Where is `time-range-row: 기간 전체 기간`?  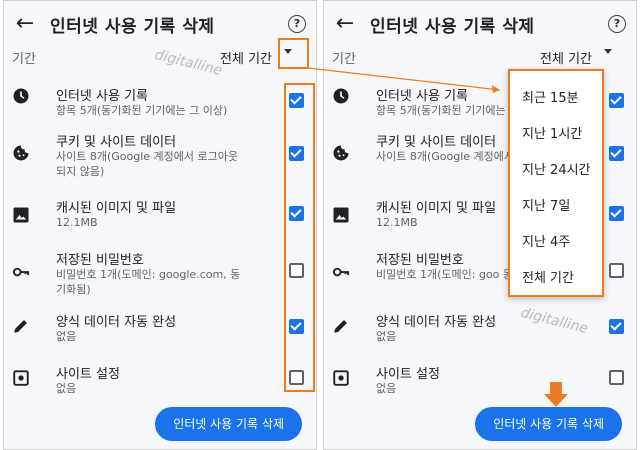
time-range-row: 기간 전체 기간 is located at coordinates (480, 59).